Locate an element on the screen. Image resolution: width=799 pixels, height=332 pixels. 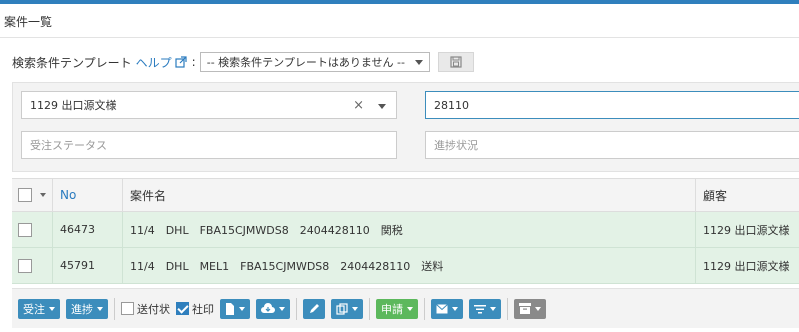
document-button is located at coordinates (235, 308).